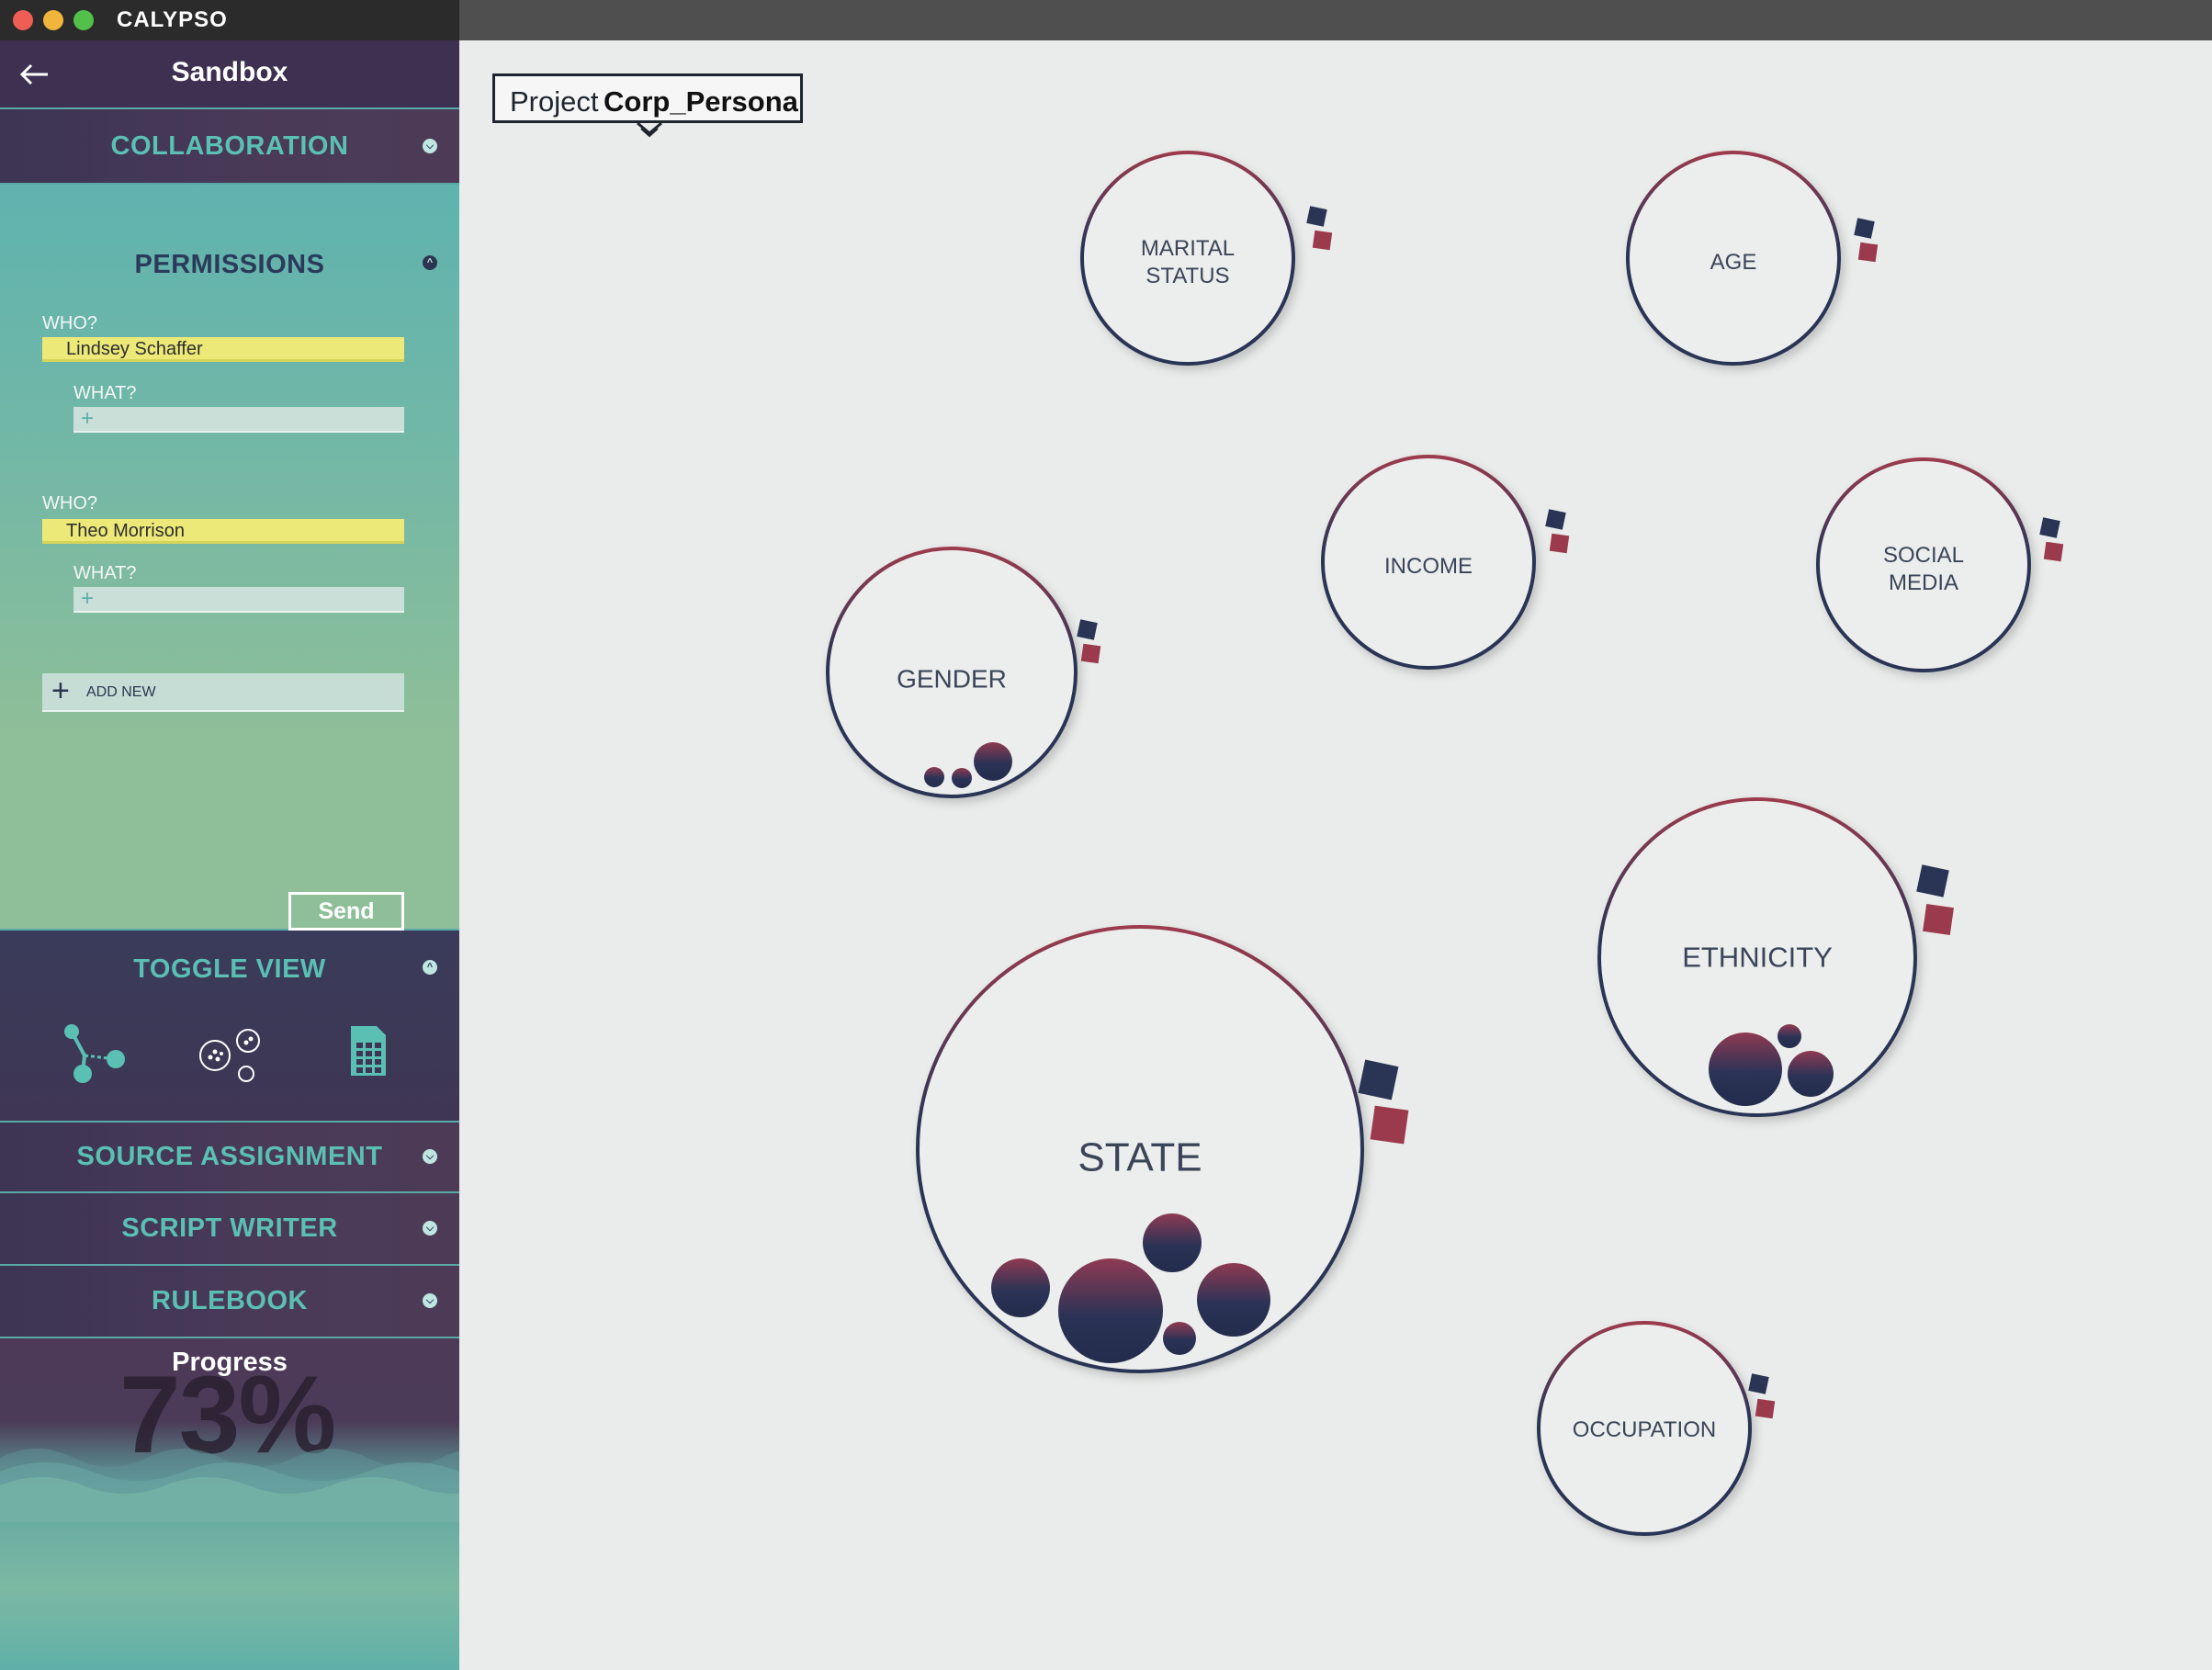  What do you see at coordinates (1188, 262) in the screenshot?
I see `node-label-marital-status: MARITAL STATUS` at bounding box center [1188, 262].